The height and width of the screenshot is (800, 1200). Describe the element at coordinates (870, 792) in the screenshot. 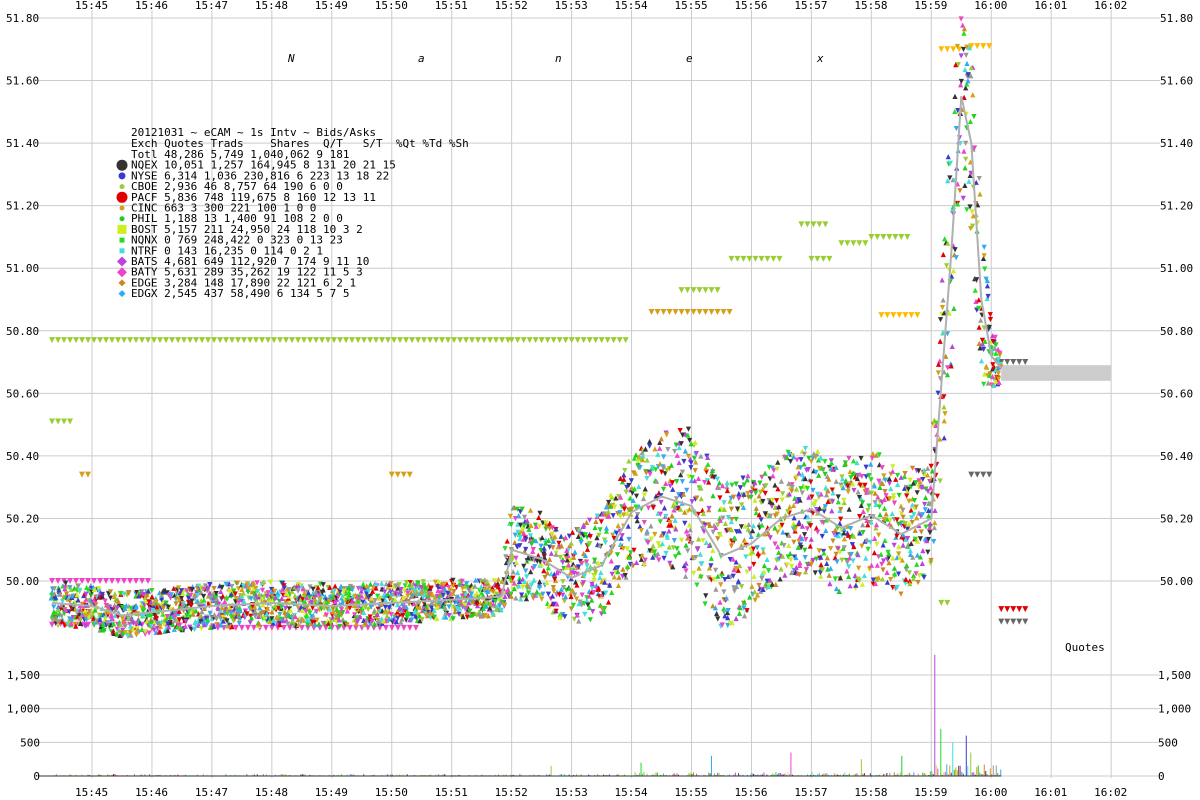

I see `x-tick-label-bottom: 15:58` at that location.